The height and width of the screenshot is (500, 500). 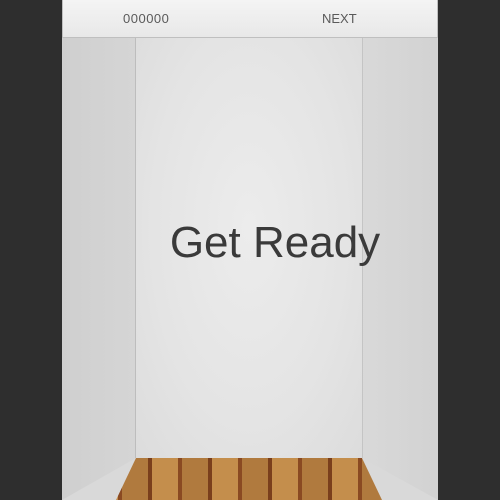 I want to click on get-ready-message: Get Ready, so click(x=275, y=242).